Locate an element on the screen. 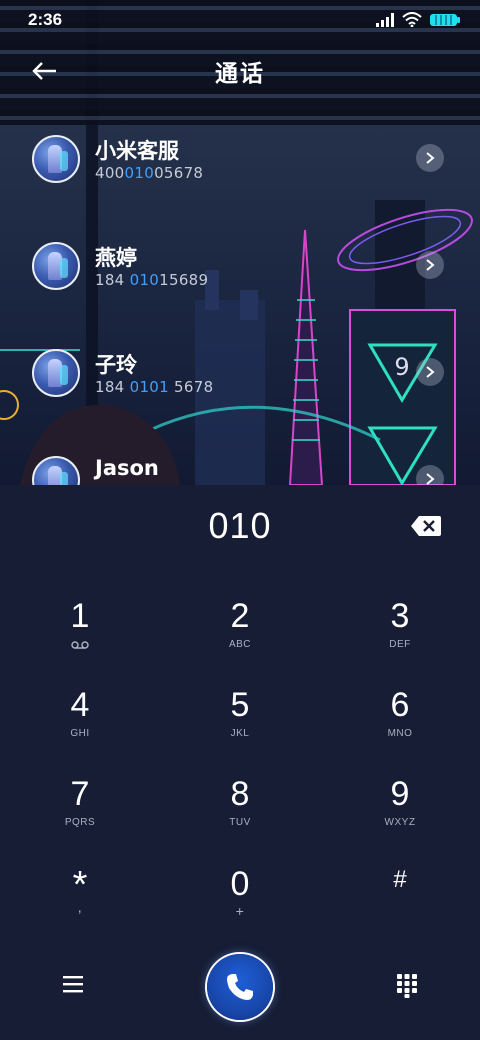  key-9: 9 WXYZ is located at coordinates (400, 815).